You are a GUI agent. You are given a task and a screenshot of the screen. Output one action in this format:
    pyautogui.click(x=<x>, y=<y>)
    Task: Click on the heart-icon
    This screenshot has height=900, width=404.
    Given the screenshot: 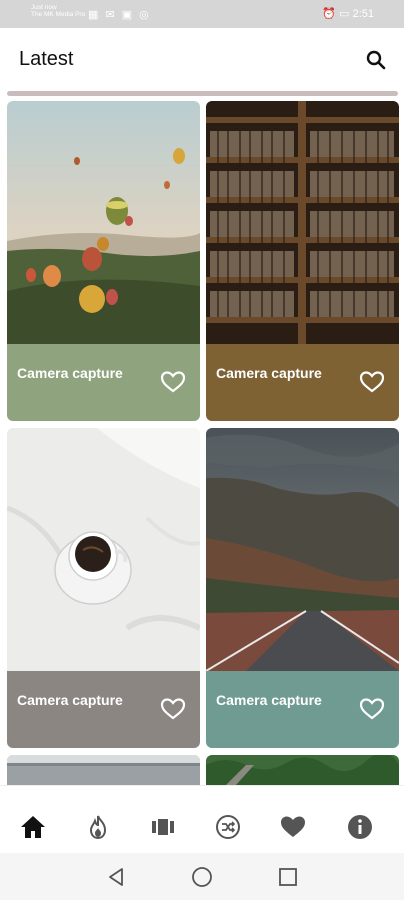 What is the action you would take?
    pyautogui.click(x=293, y=827)
    